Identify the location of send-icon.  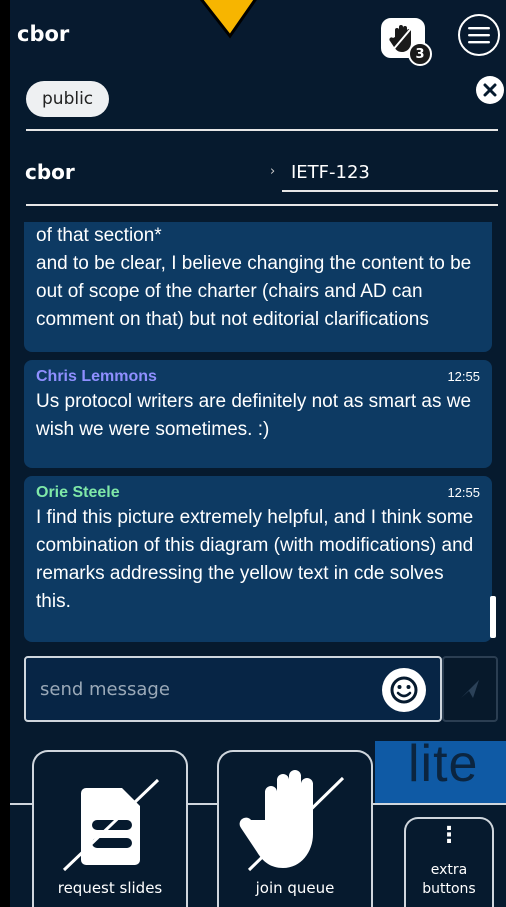
(470, 689).